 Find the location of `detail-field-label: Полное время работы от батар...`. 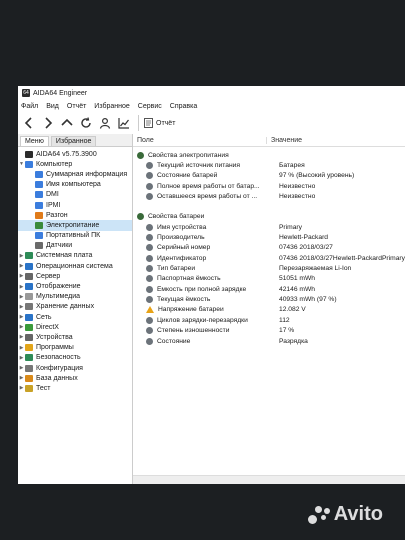

detail-field-label: Полное время работы от батар... is located at coordinates (208, 186).